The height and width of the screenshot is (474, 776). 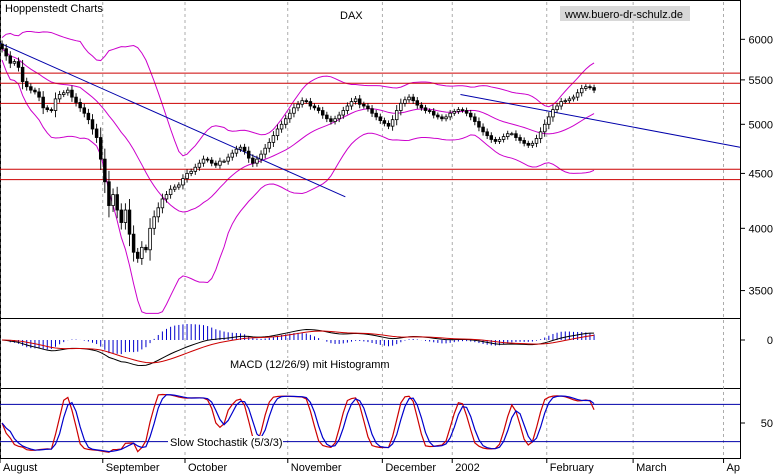 I want to click on x-tick-label: February, so click(x=572, y=468).